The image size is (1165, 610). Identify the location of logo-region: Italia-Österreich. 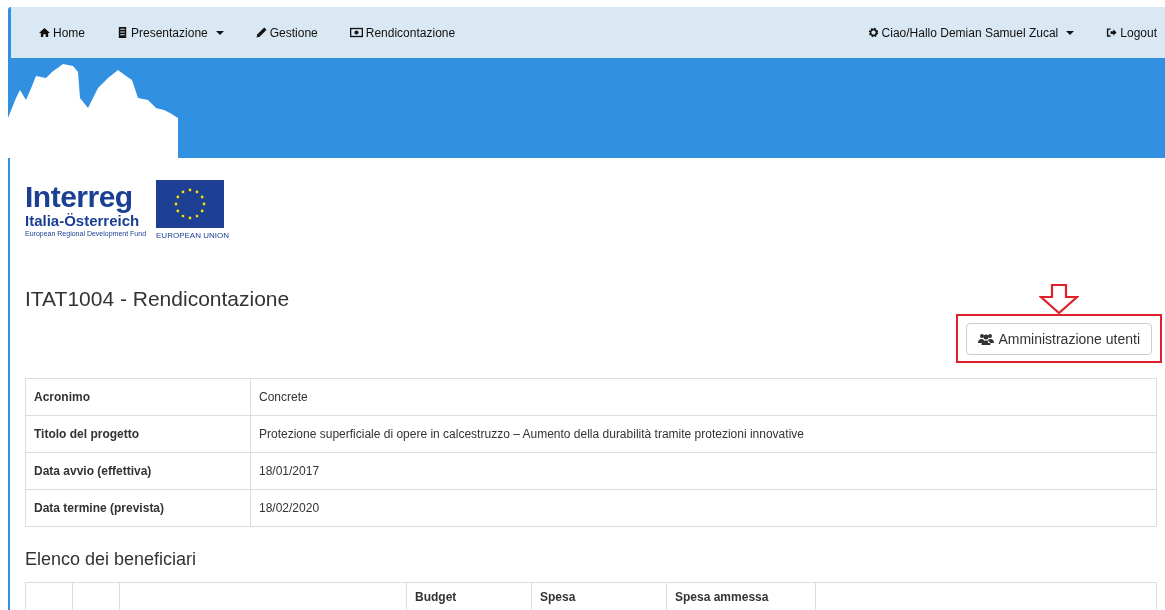
(83, 220).